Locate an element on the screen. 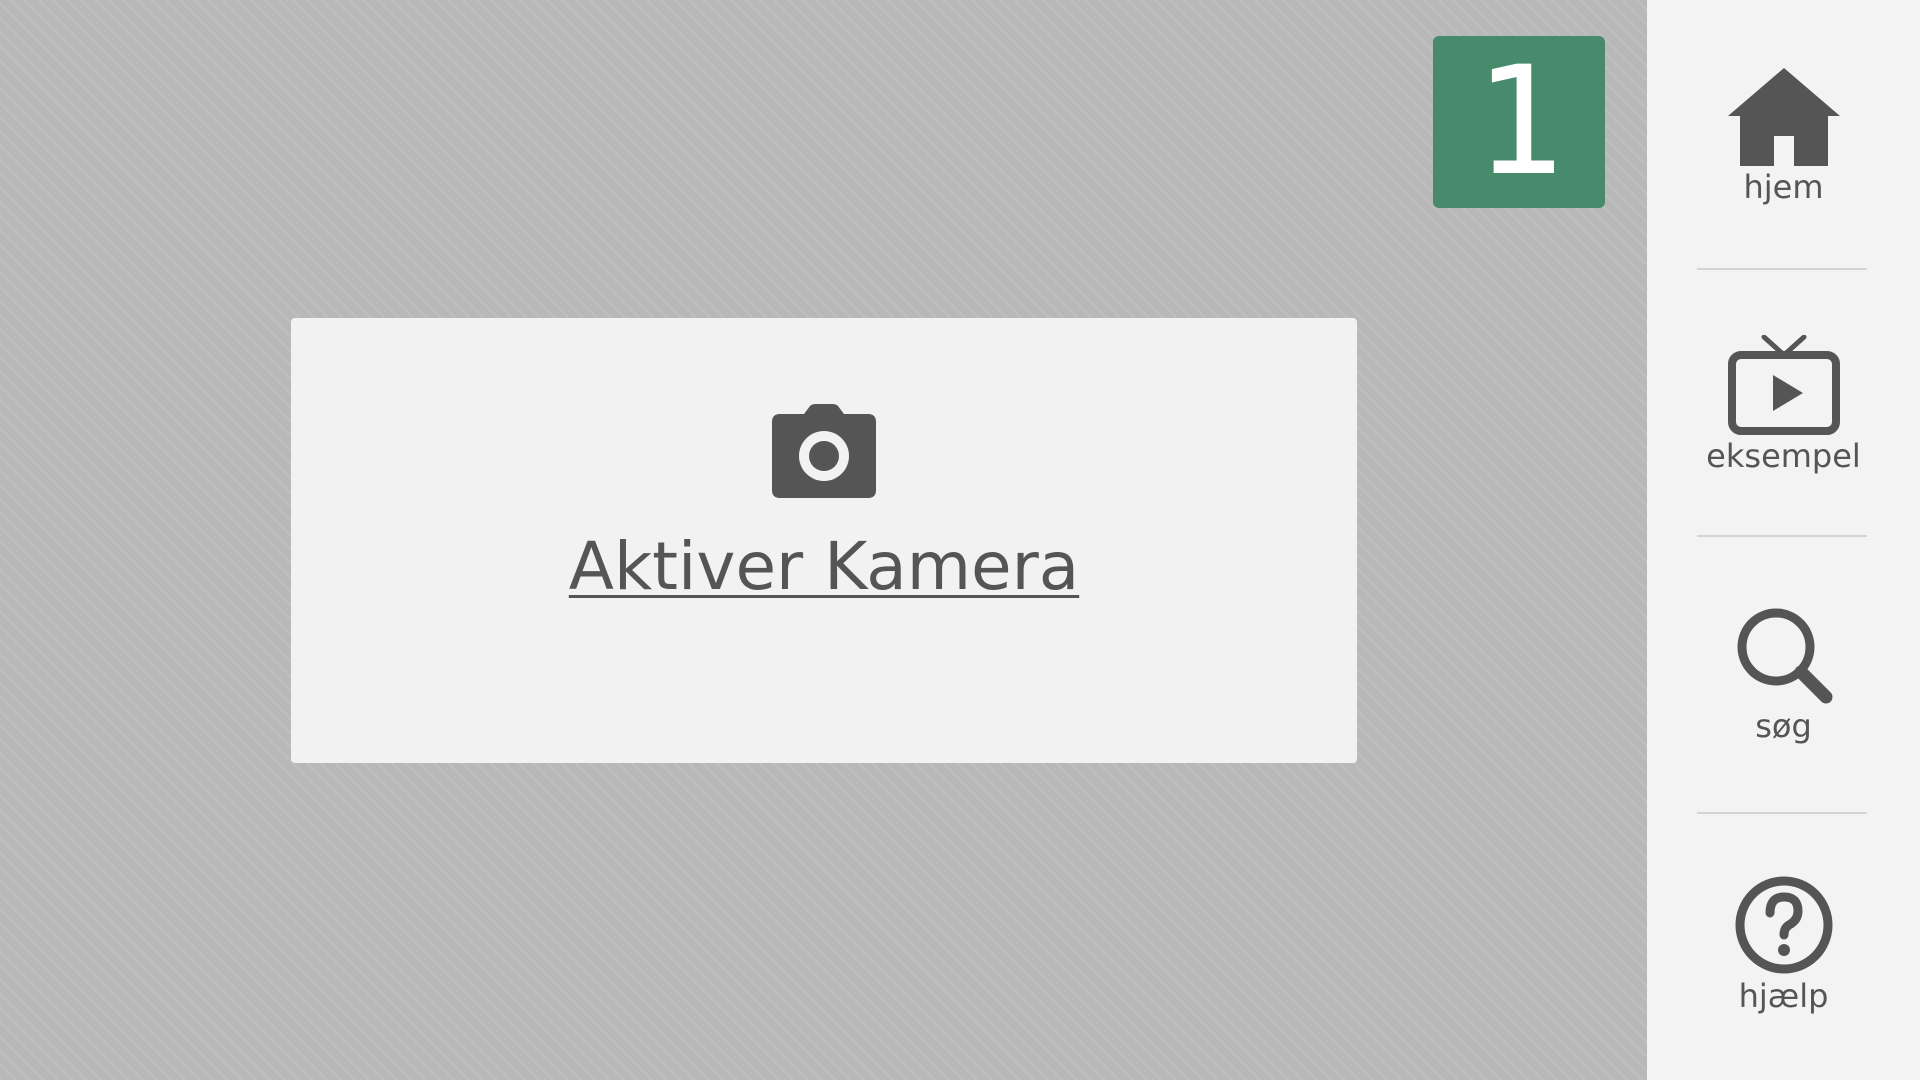  counter-badge: 1 is located at coordinates (1519, 122).